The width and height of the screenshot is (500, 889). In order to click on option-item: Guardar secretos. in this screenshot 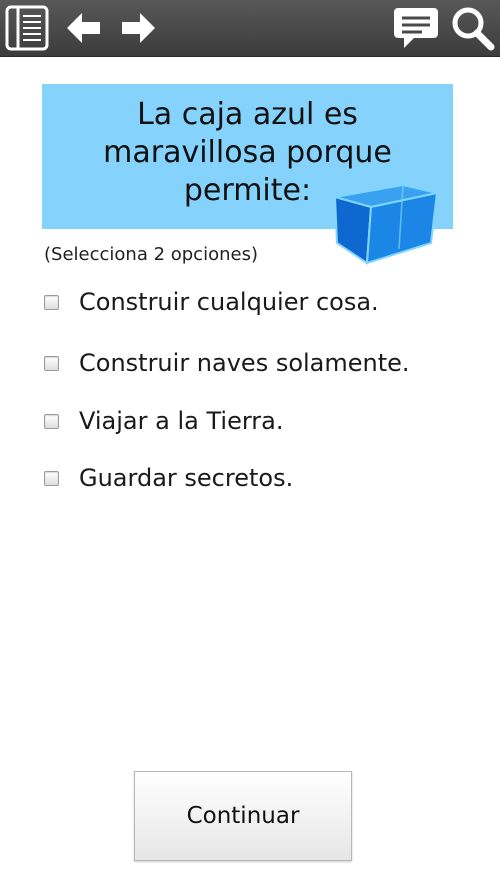, I will do `click(254, 478)`.